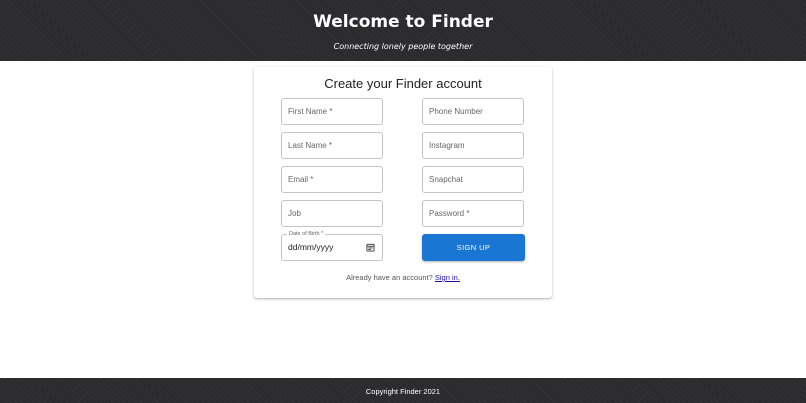 The image size is (806, 403). What do you see at coordinates (294, 213) in the screenshot?
I see `job-placeholder: Job` at bounding box center [294, 213].